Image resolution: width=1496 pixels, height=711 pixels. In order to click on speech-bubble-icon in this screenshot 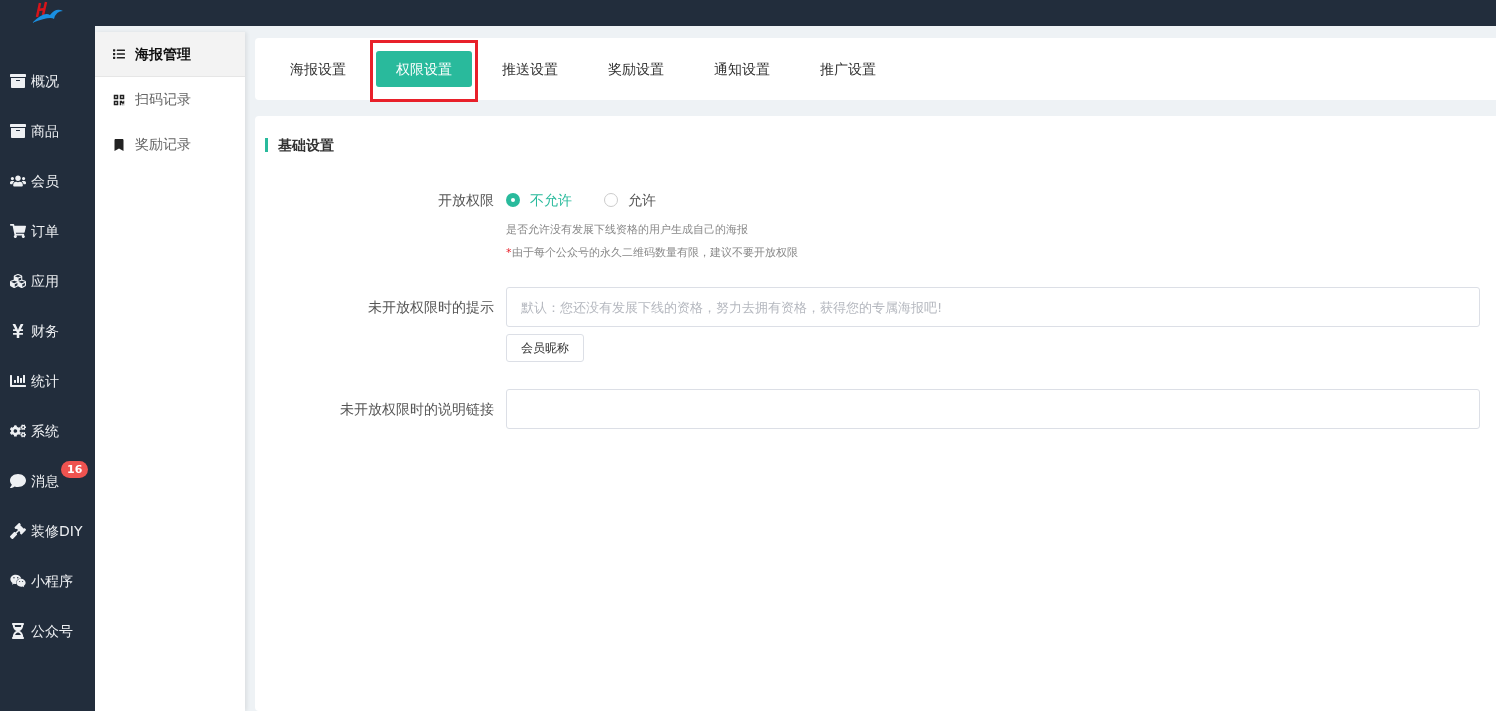, I will do `click(18, 481)`.